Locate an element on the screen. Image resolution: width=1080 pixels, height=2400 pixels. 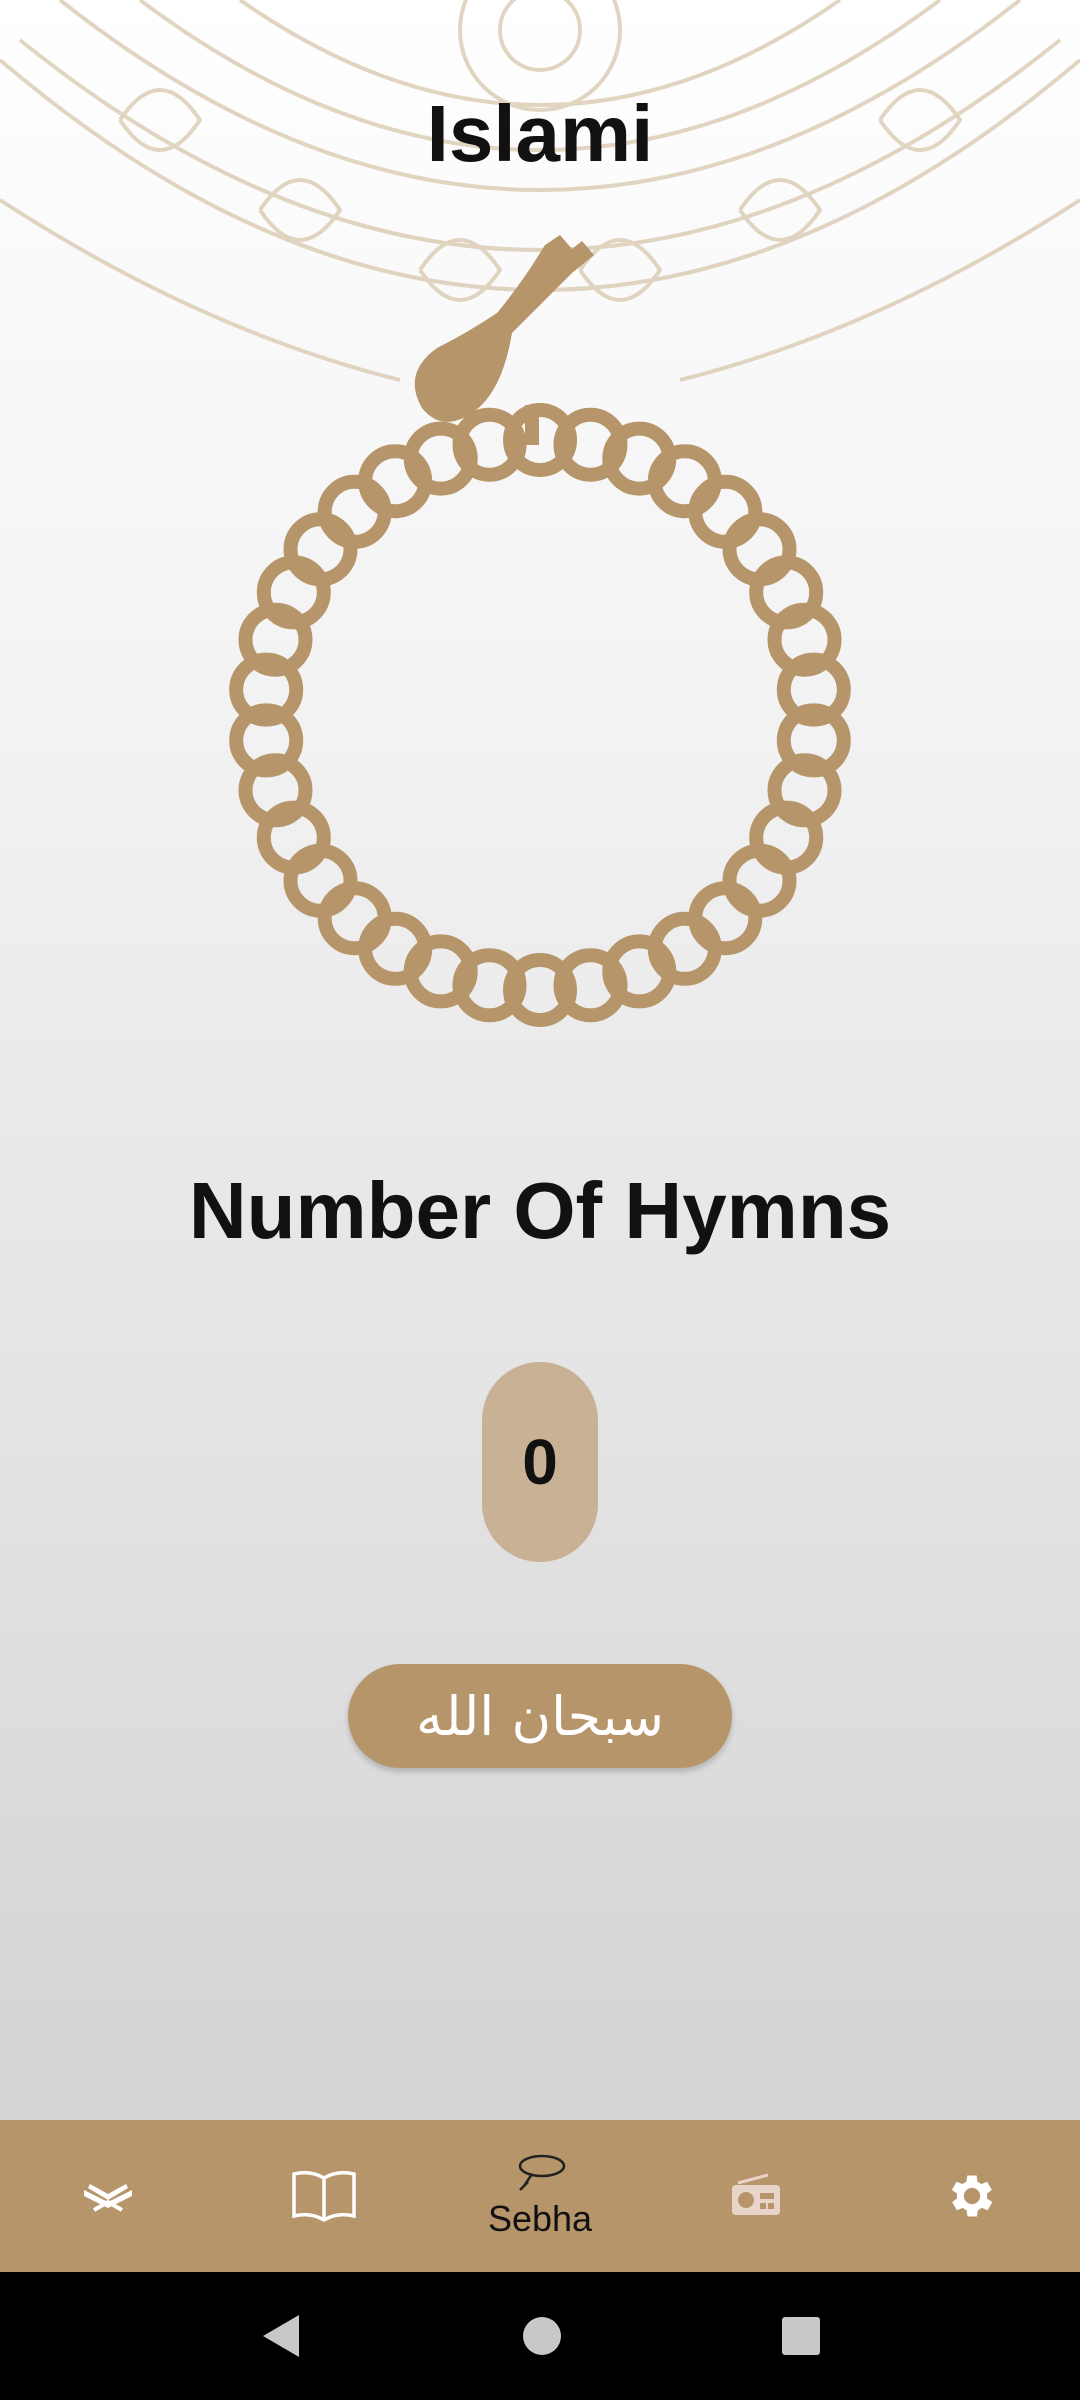
tasbih-button: سبحان الله is located at coordinates (540, 1716).